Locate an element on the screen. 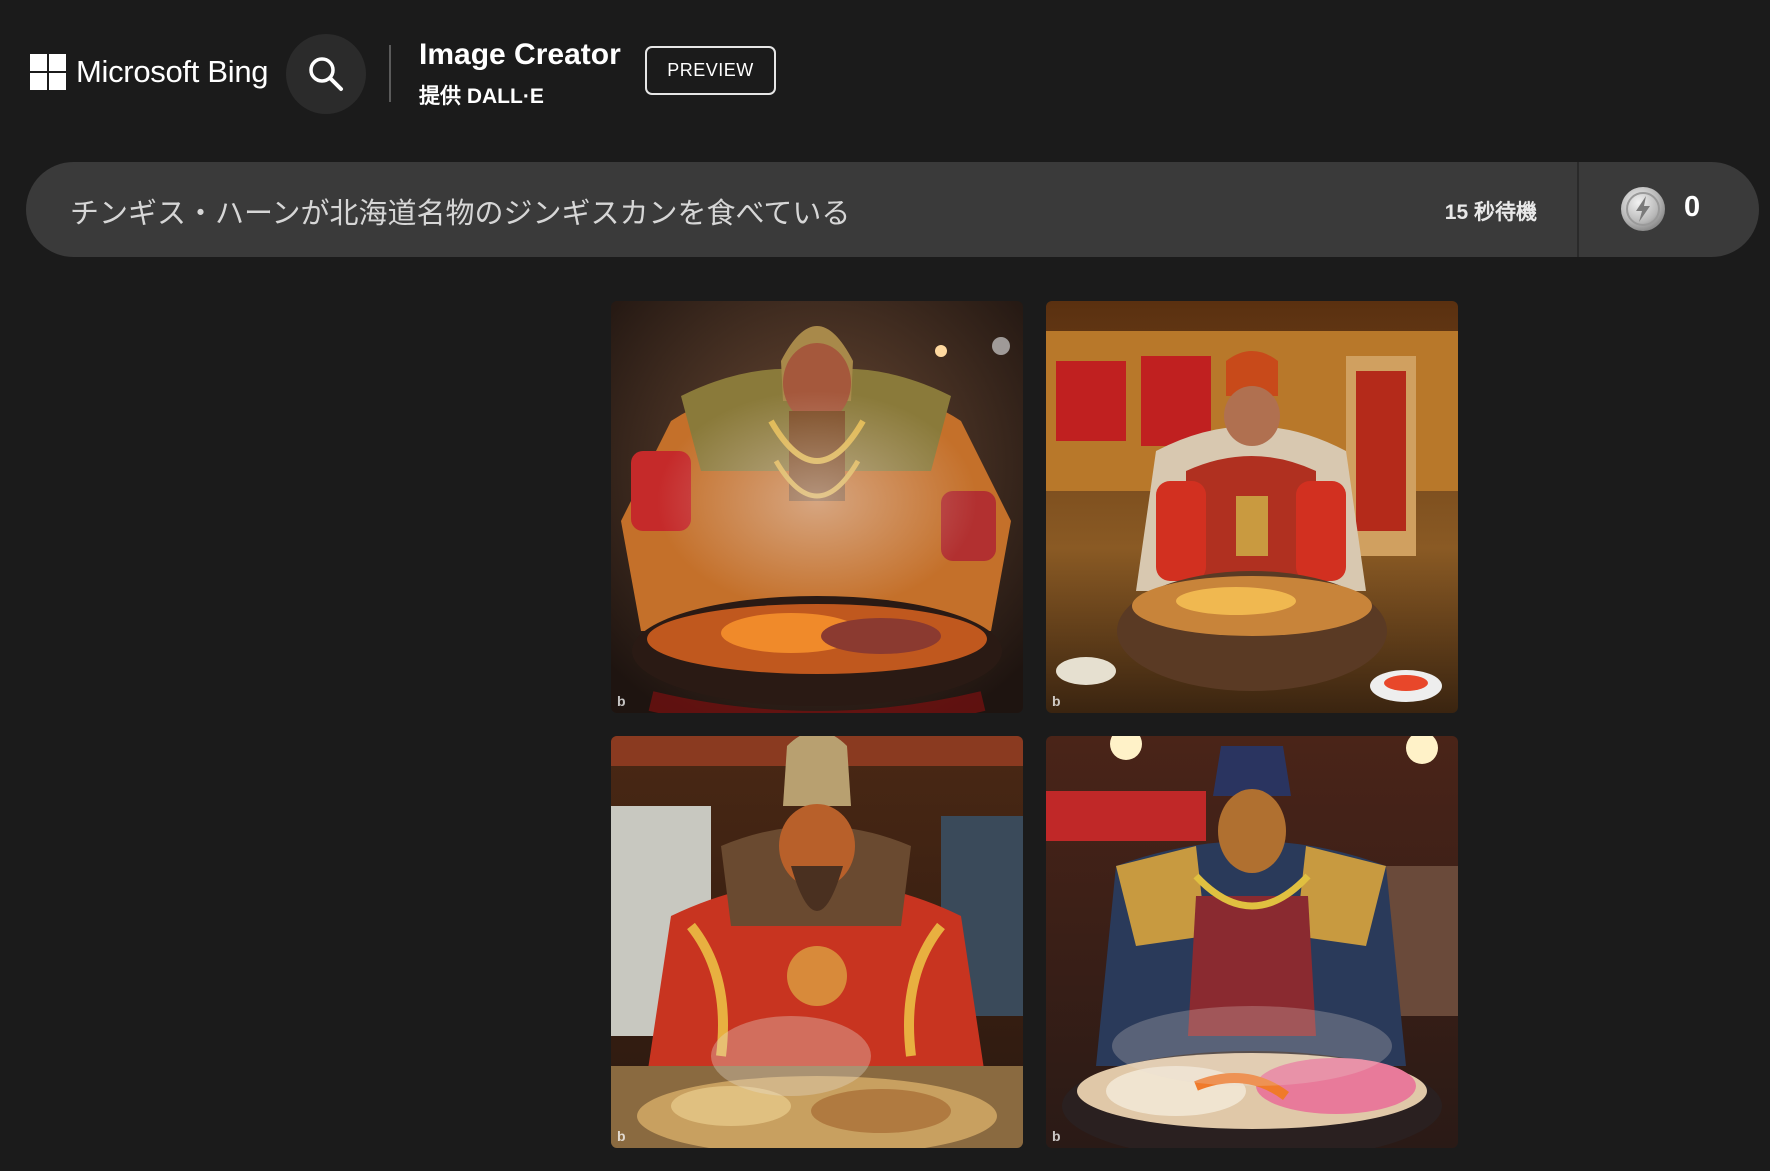 The width and height of the screenshot is (1770, 1171). result-image-1: b is located at coordinates (817, 507).